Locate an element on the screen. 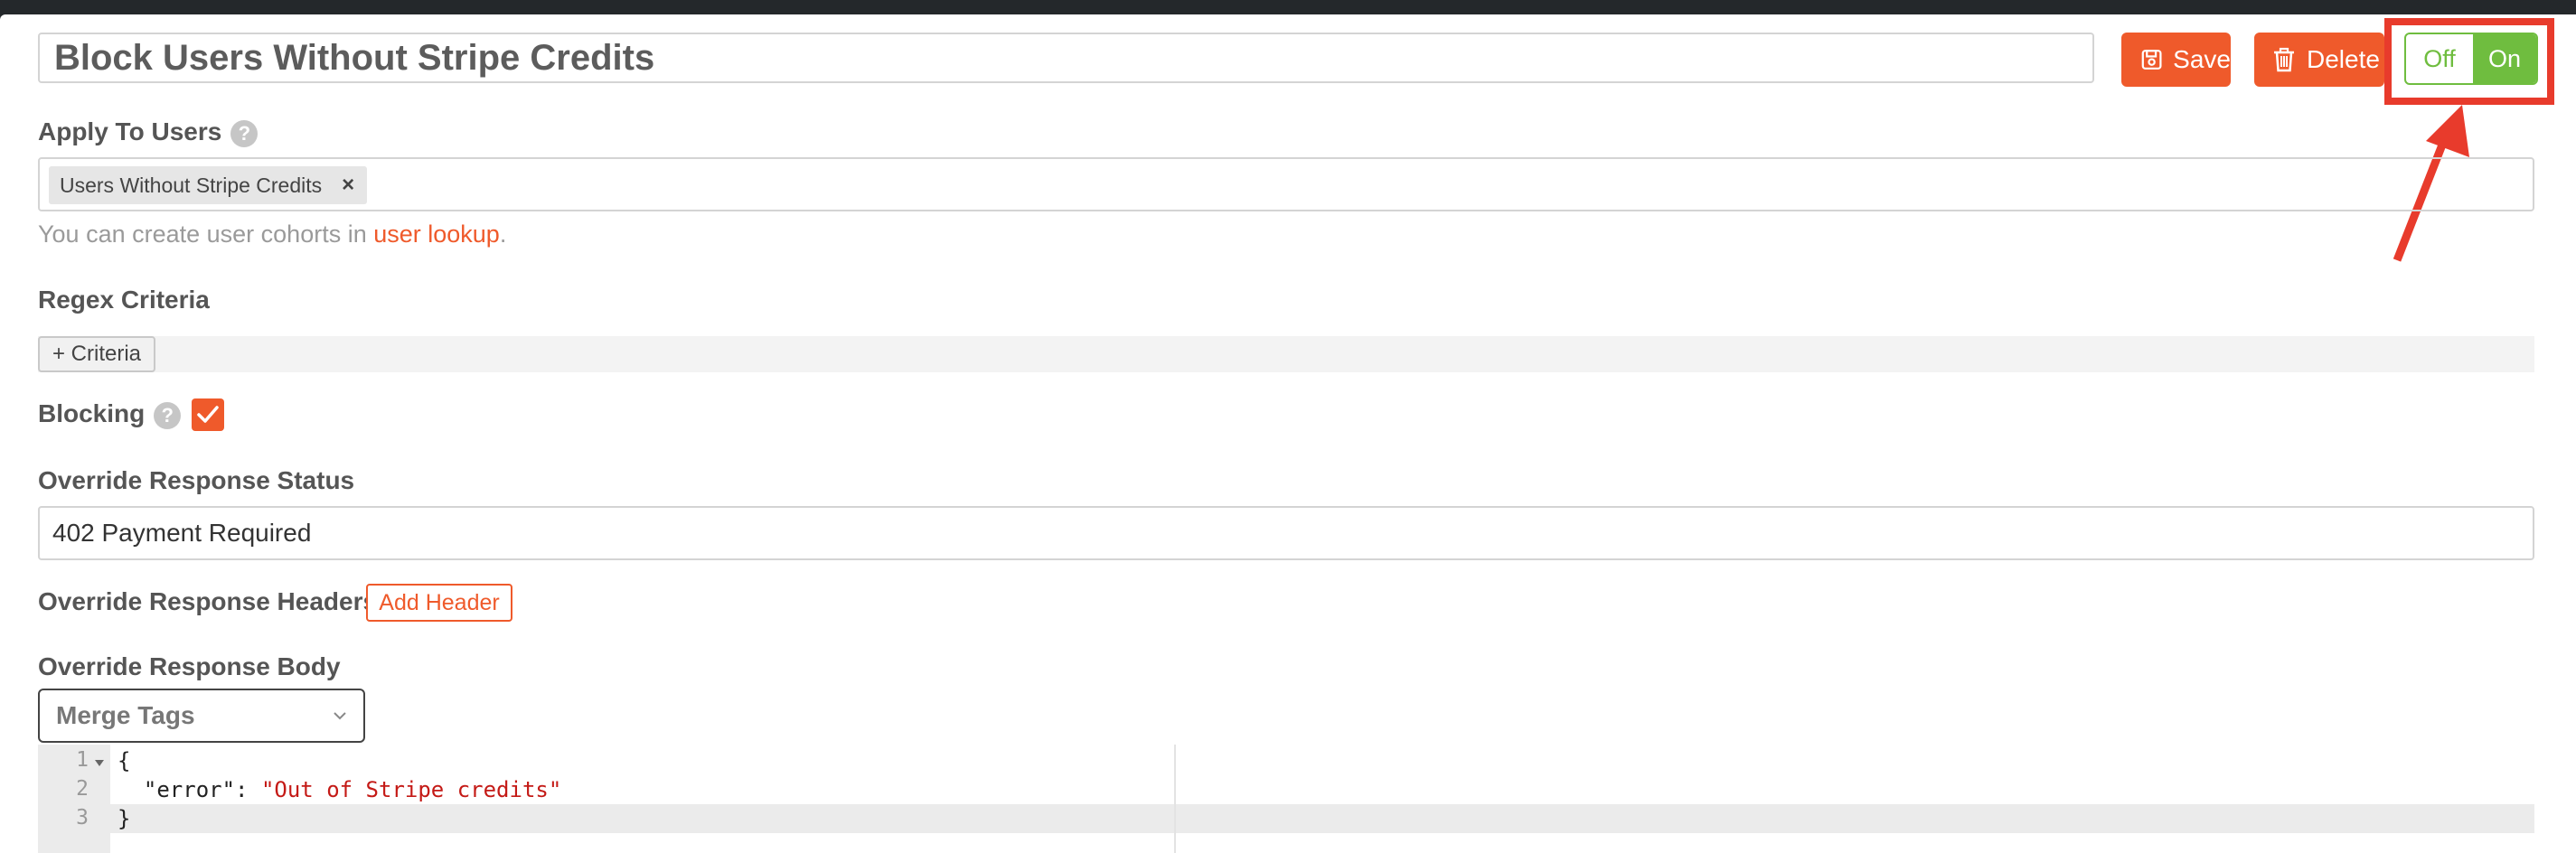 The height and width of the screenshot is (853, 2576). rule-title-text: Block Users Without Stripe Credits is located at coordinates (354, 57).